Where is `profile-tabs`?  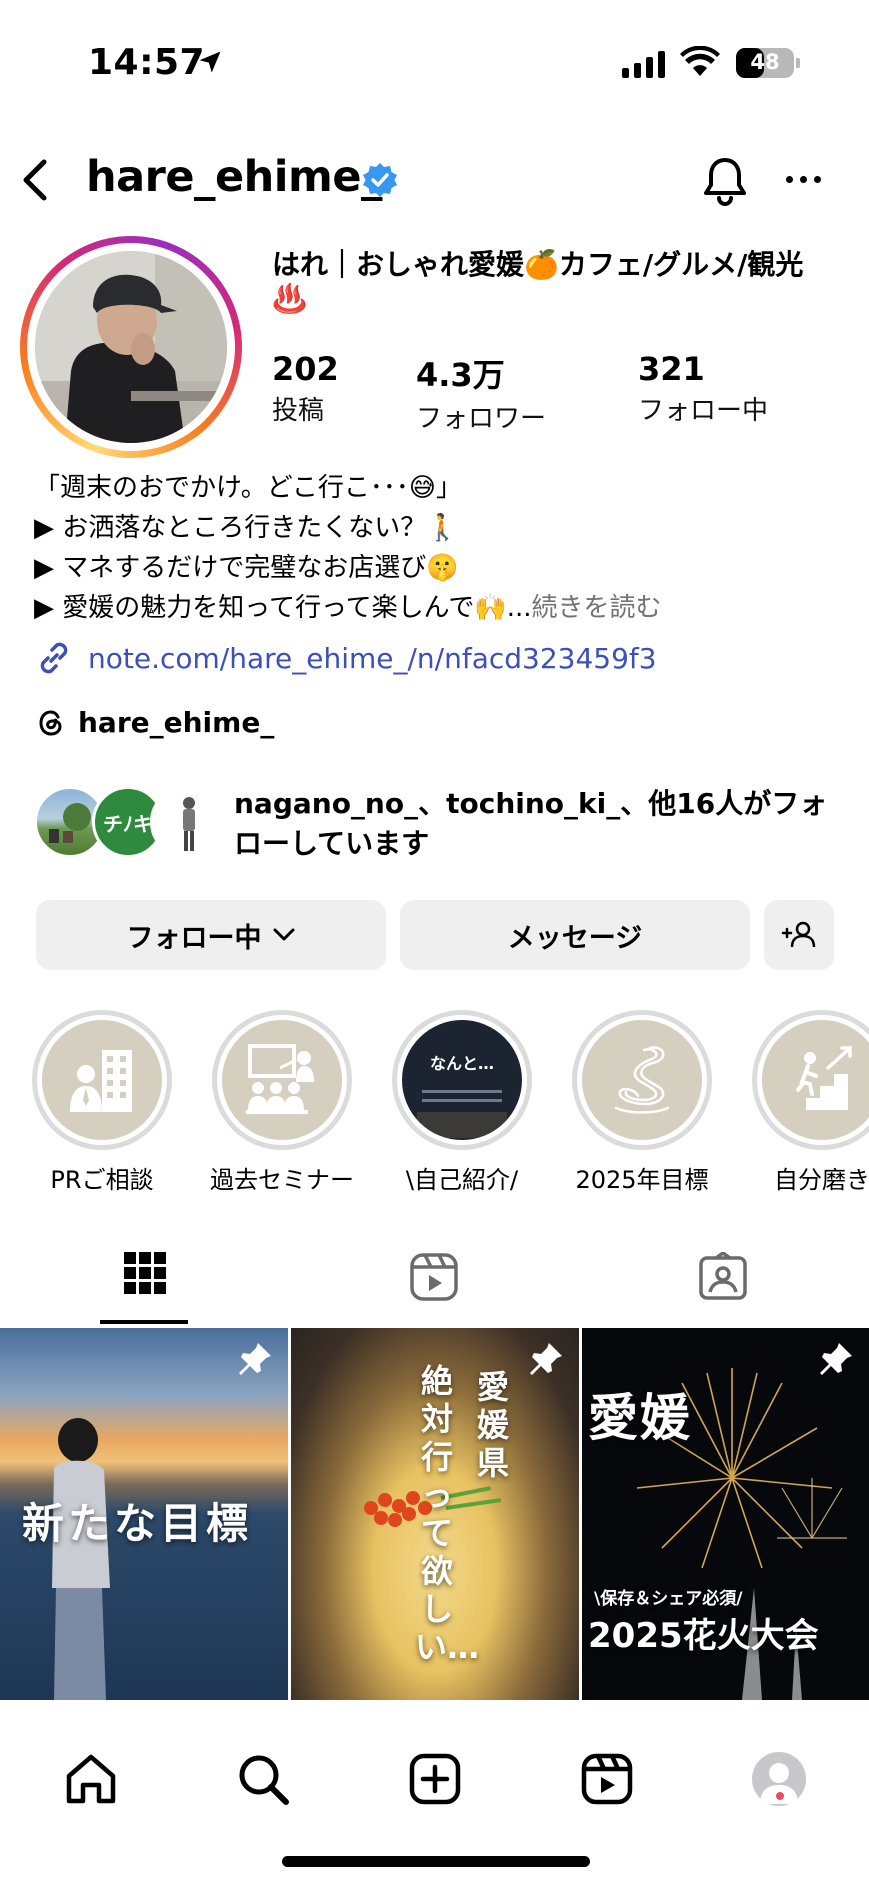 profile-tabs is located at coordinates (434, 1281).